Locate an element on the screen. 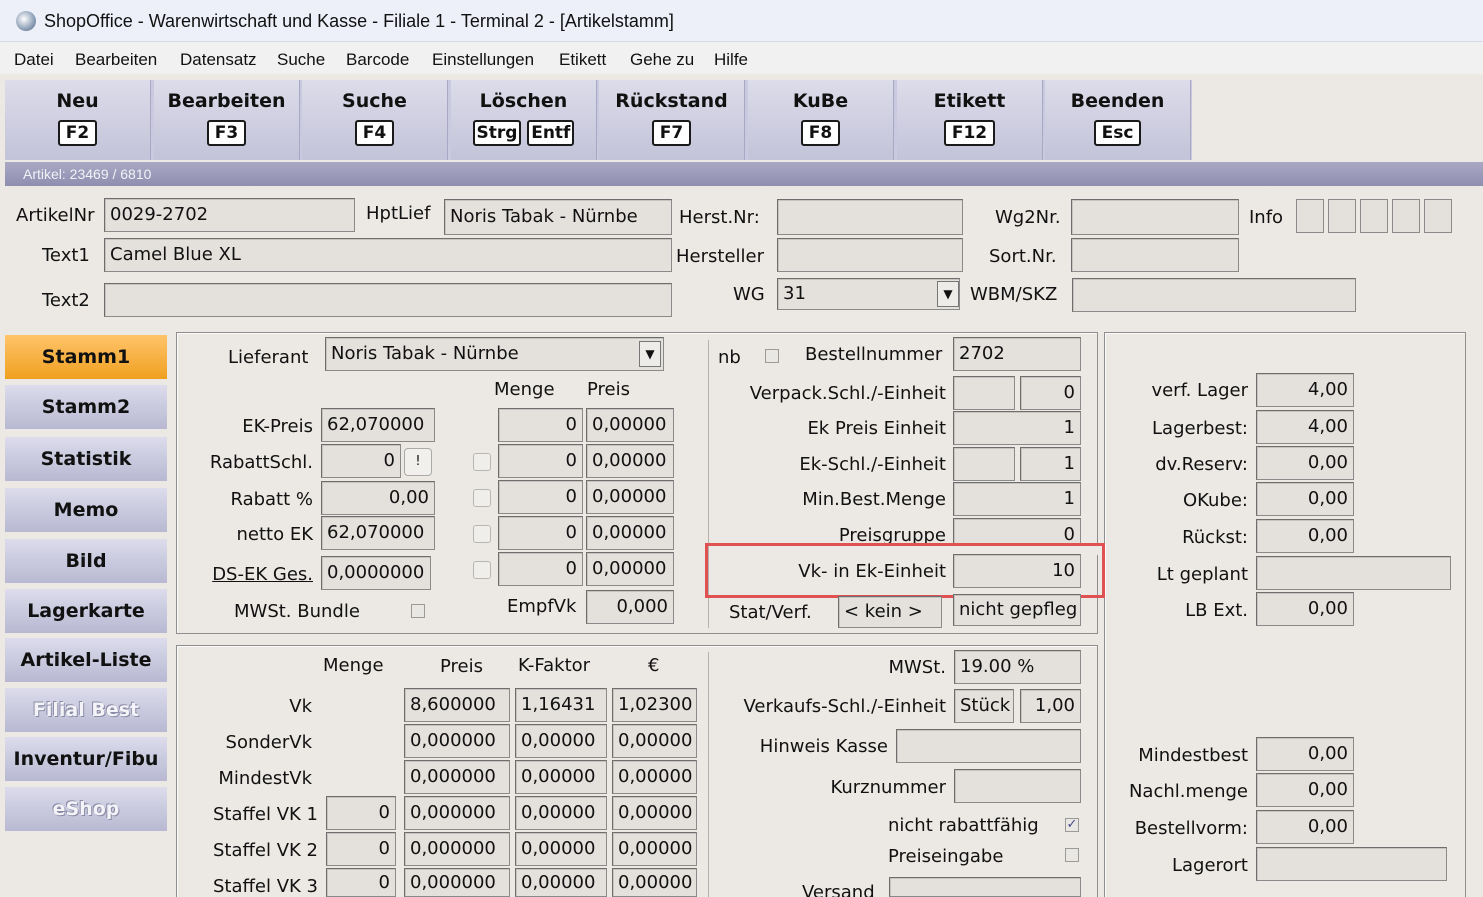  vk-preis-field: 8,600000 is located at coordinates (457, 705).